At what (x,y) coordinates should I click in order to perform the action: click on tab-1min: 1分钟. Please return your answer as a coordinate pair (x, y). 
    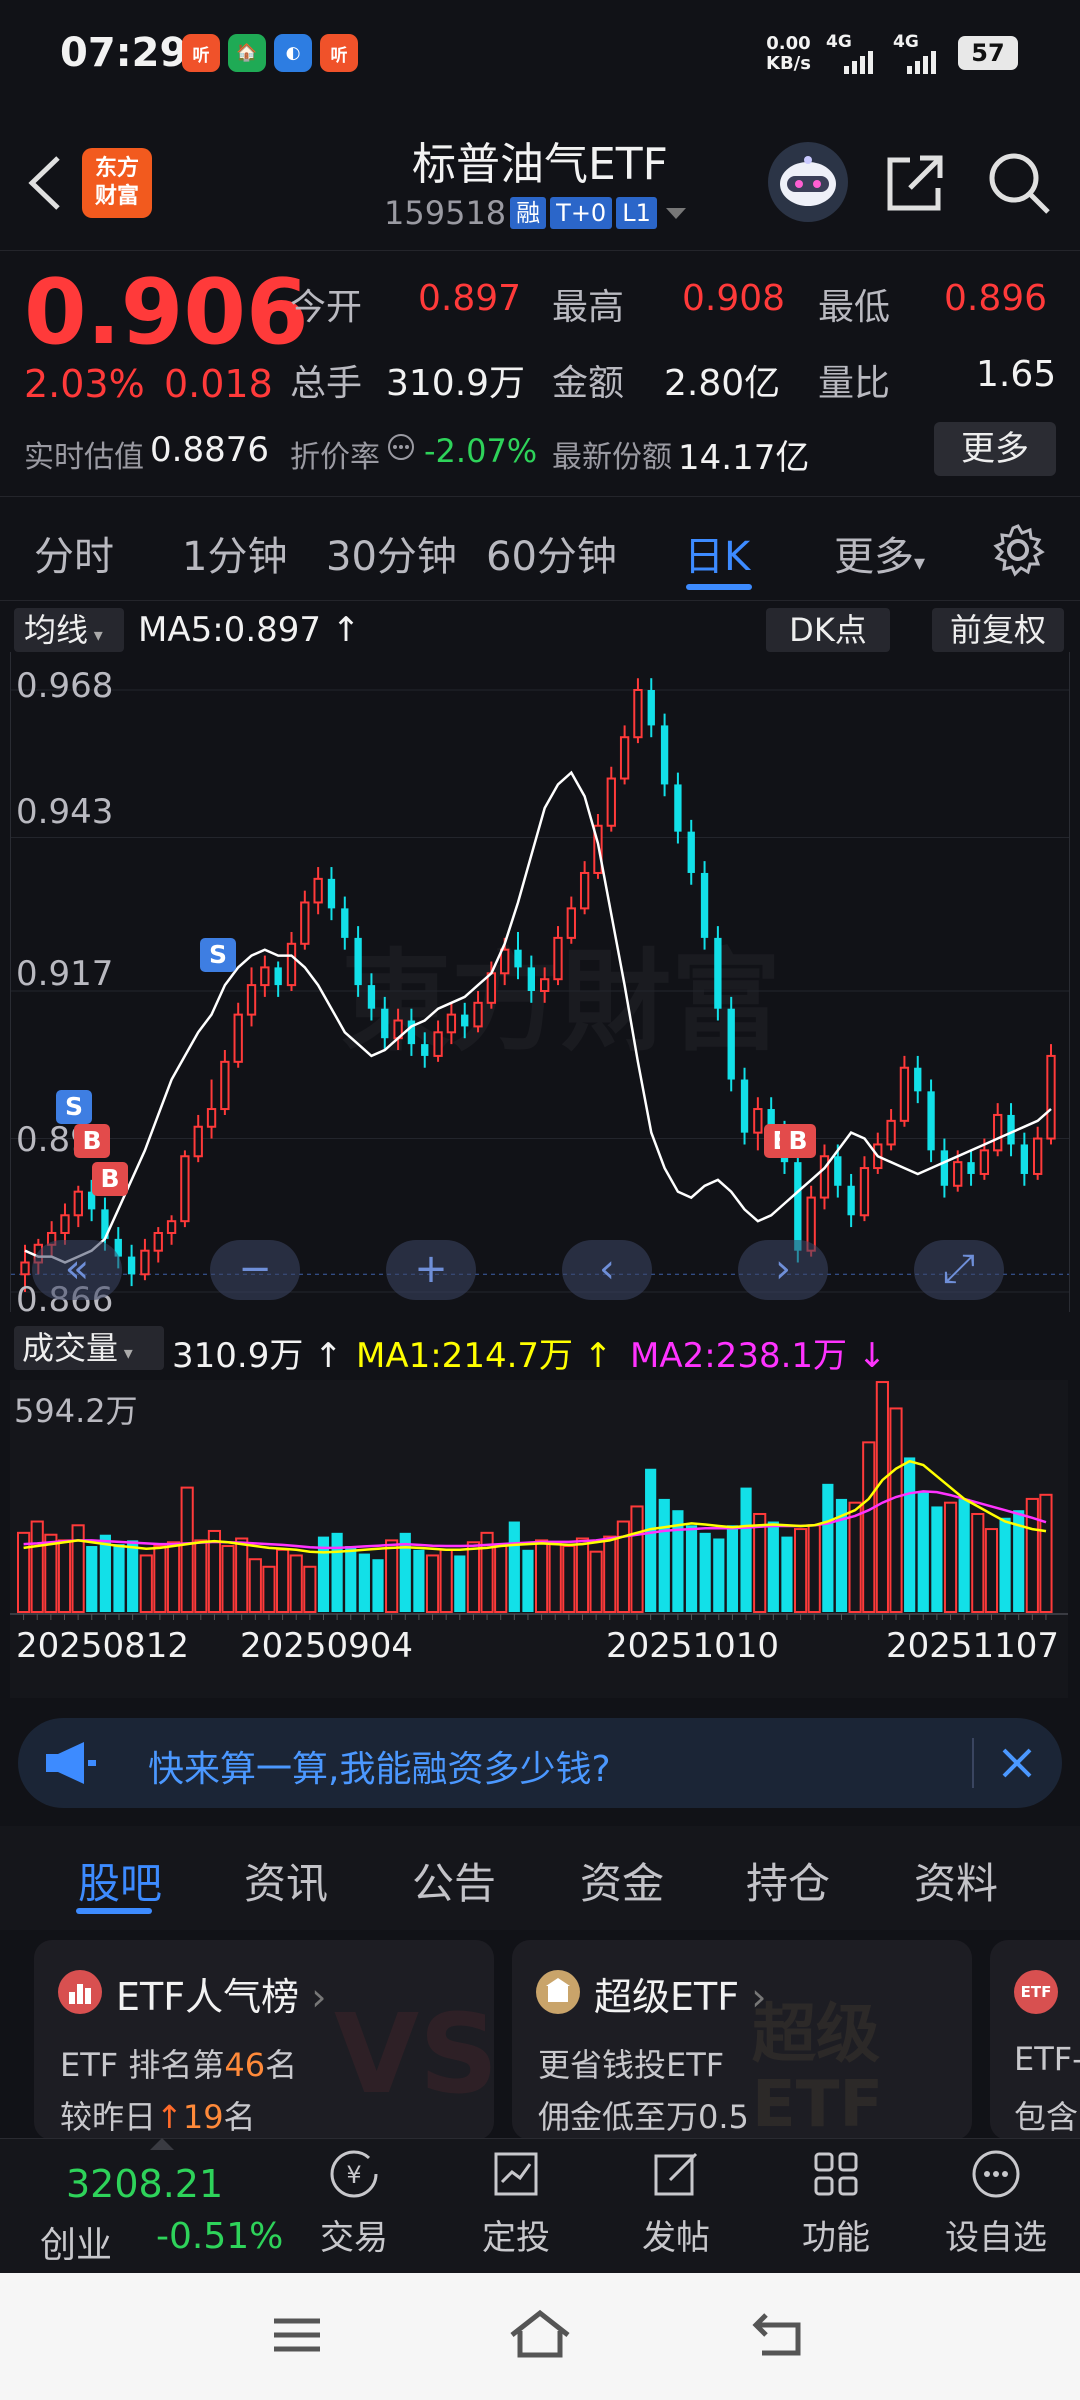
    Looking at the image, I should click on (234, 553).